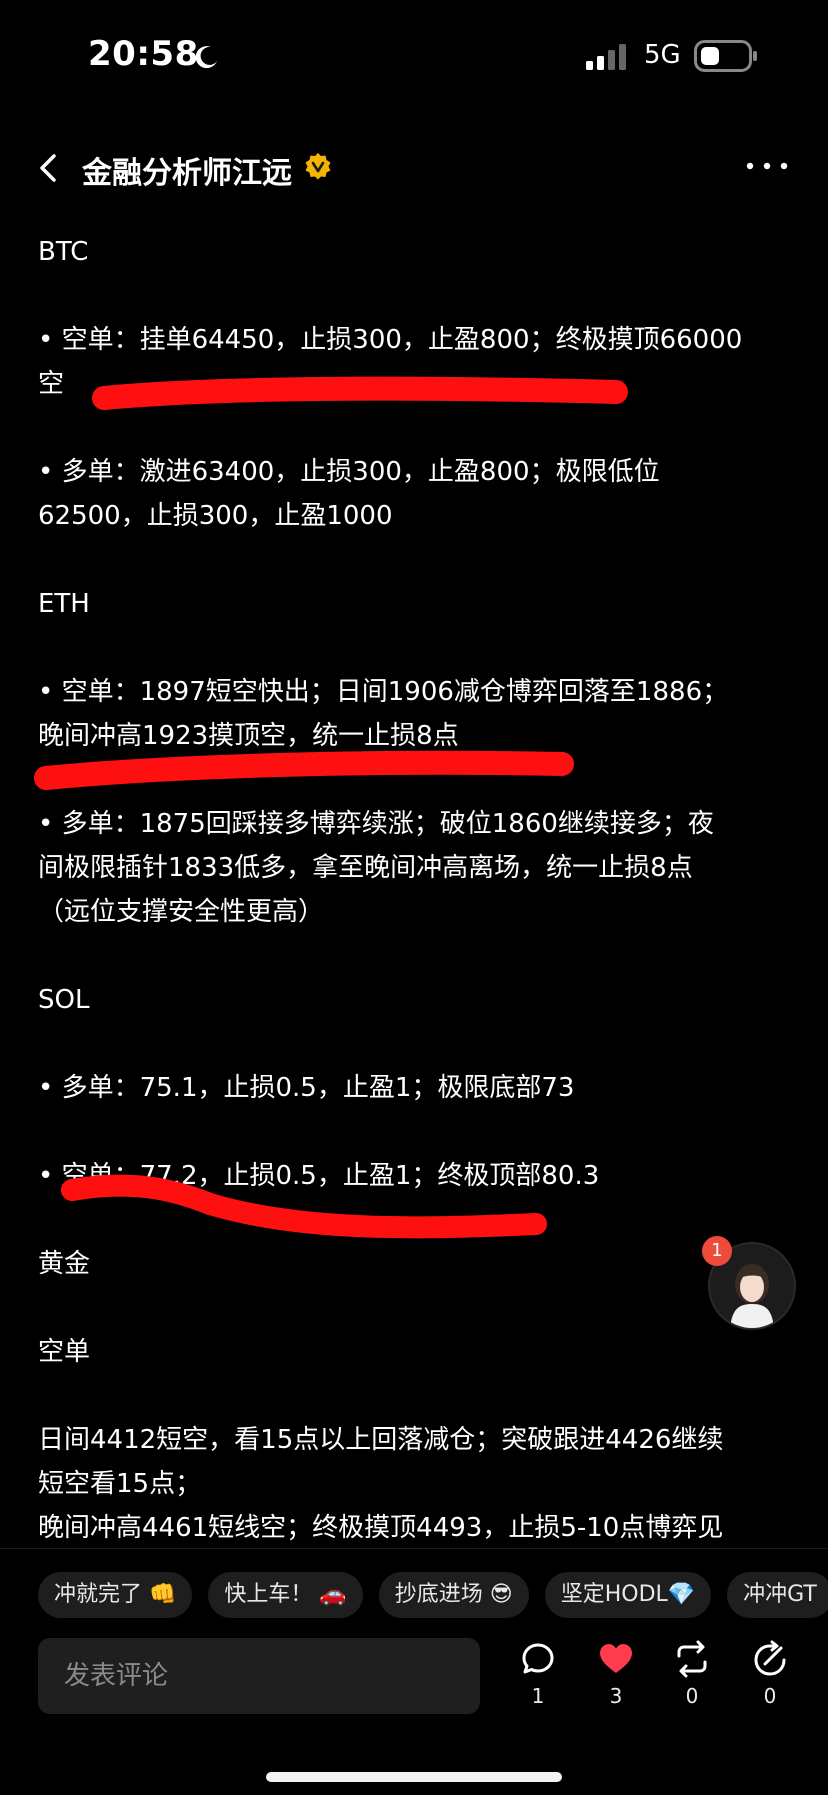  Describe the element at coordinates (770, 1658) in the screenshot. I see `share-icon` at that location.